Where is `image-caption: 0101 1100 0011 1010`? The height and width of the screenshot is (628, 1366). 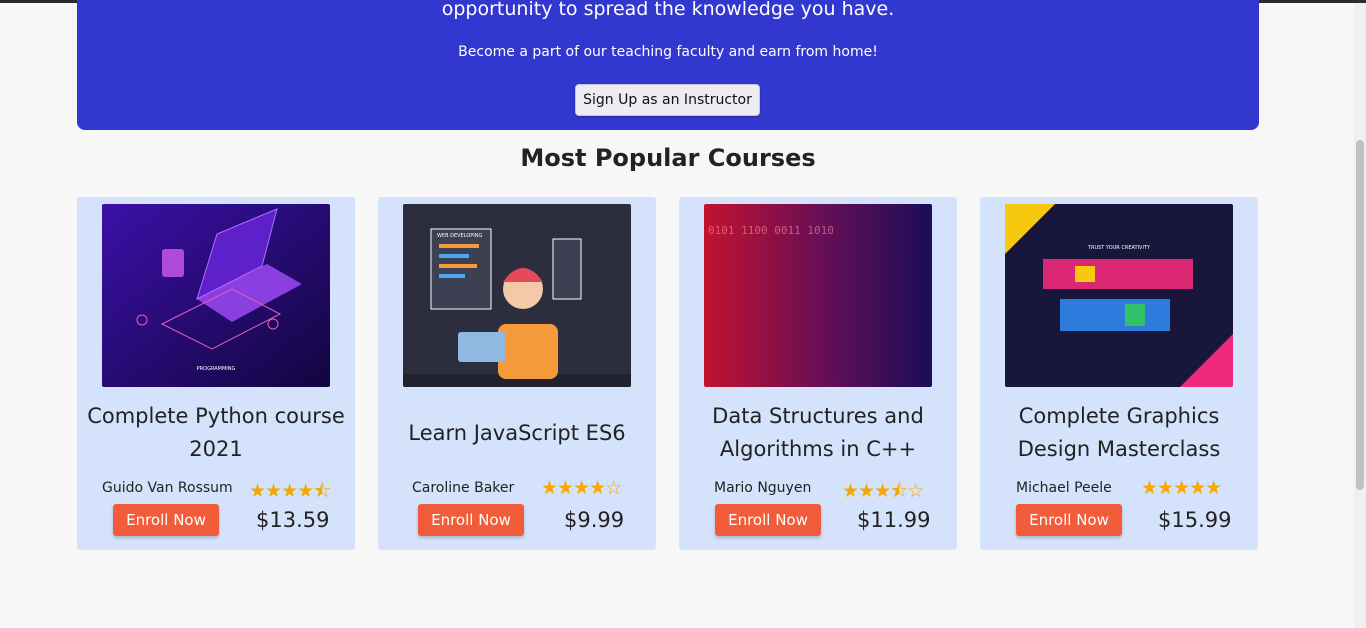
image-caption: 0101 1100 0011 1010 is located at coordinates (771, 230).